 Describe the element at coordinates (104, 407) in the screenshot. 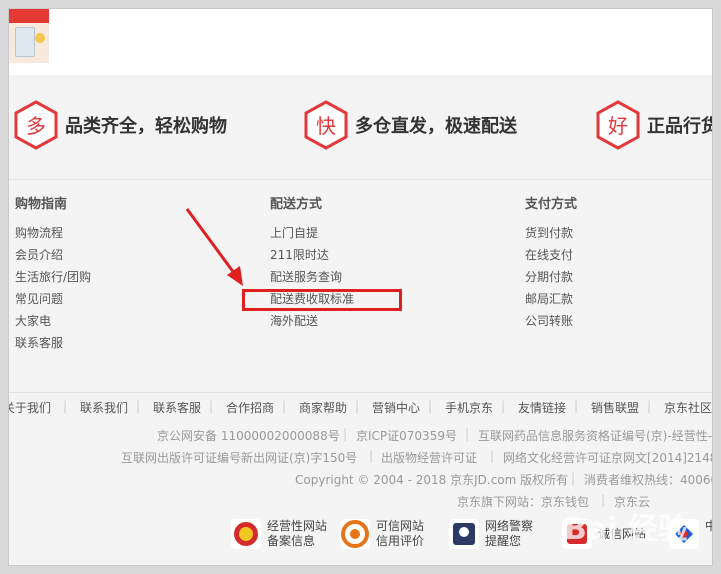

I see `link-contact-us: 联系我们` at that location.